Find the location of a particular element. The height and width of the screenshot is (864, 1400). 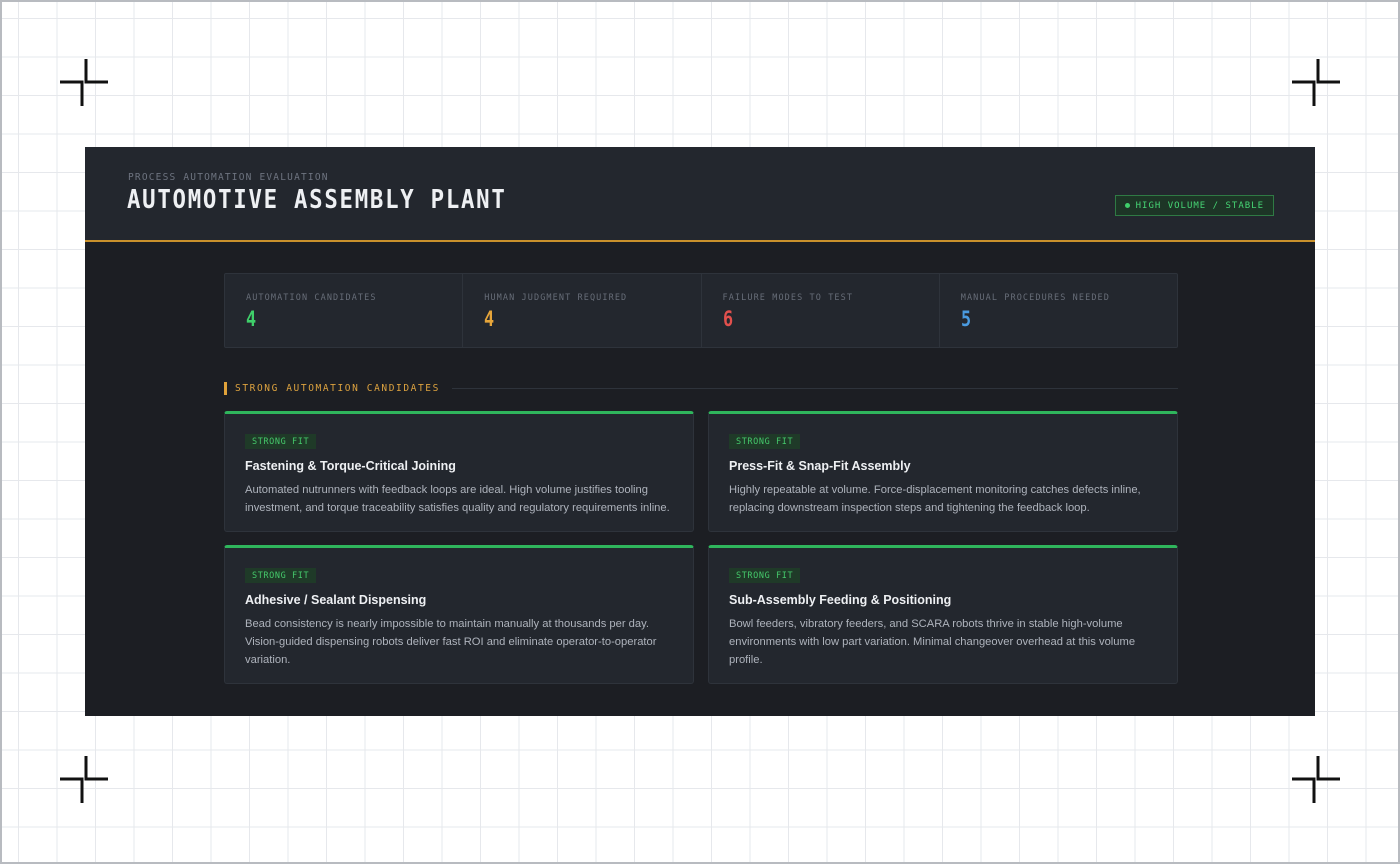

card-title: Adhesive / Sealant Dispensing is located at coordinates (336, 600).